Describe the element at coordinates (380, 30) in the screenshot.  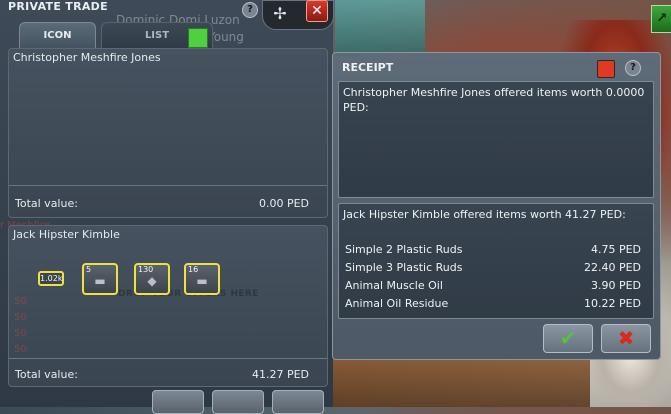
I see `background-structure` at that location.